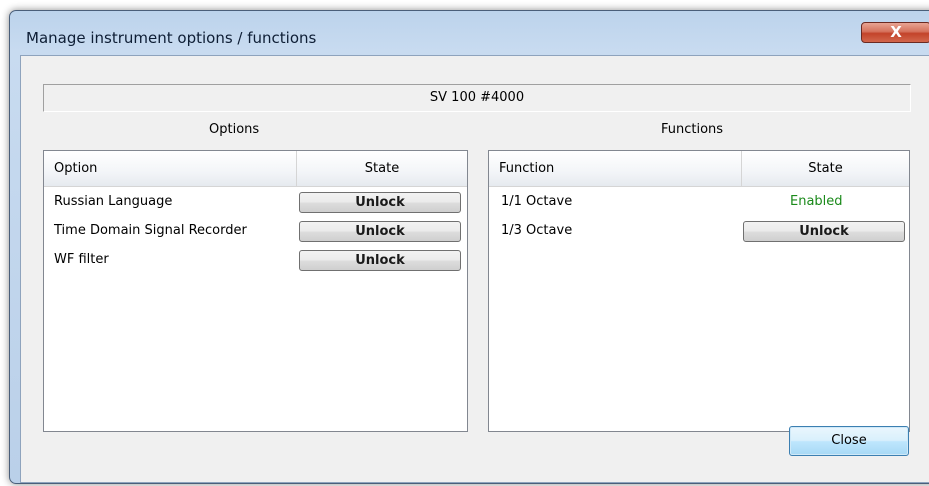 This screenshot has width=929, height=486. What do you see at coordinates (380, 231) in the screenshot?
I see `unlock-time-domain-signal-recorder-button: Unlock` at bounding box center [380, 231].